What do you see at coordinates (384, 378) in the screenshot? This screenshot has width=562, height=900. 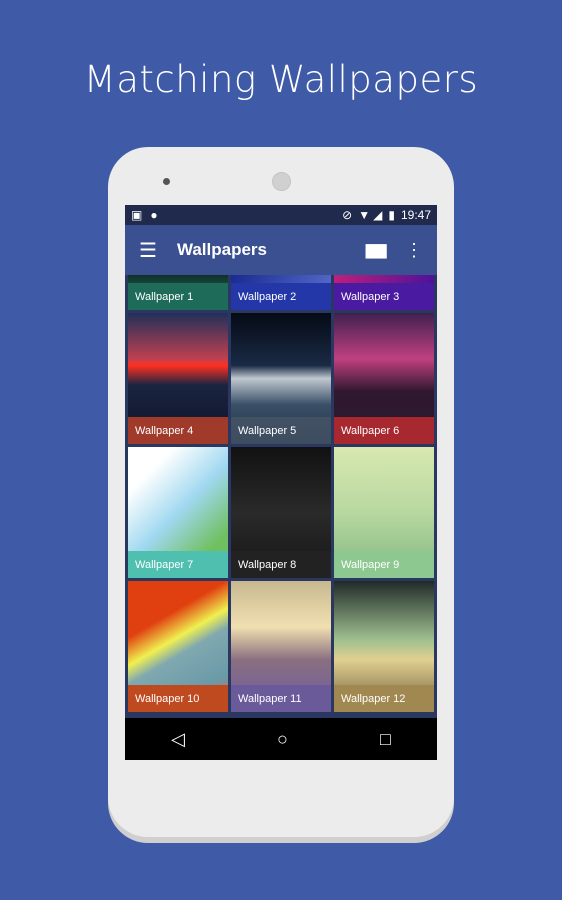 I see `wallpaper-tile: Wallpaper 6` at bounding box center [384, 378].